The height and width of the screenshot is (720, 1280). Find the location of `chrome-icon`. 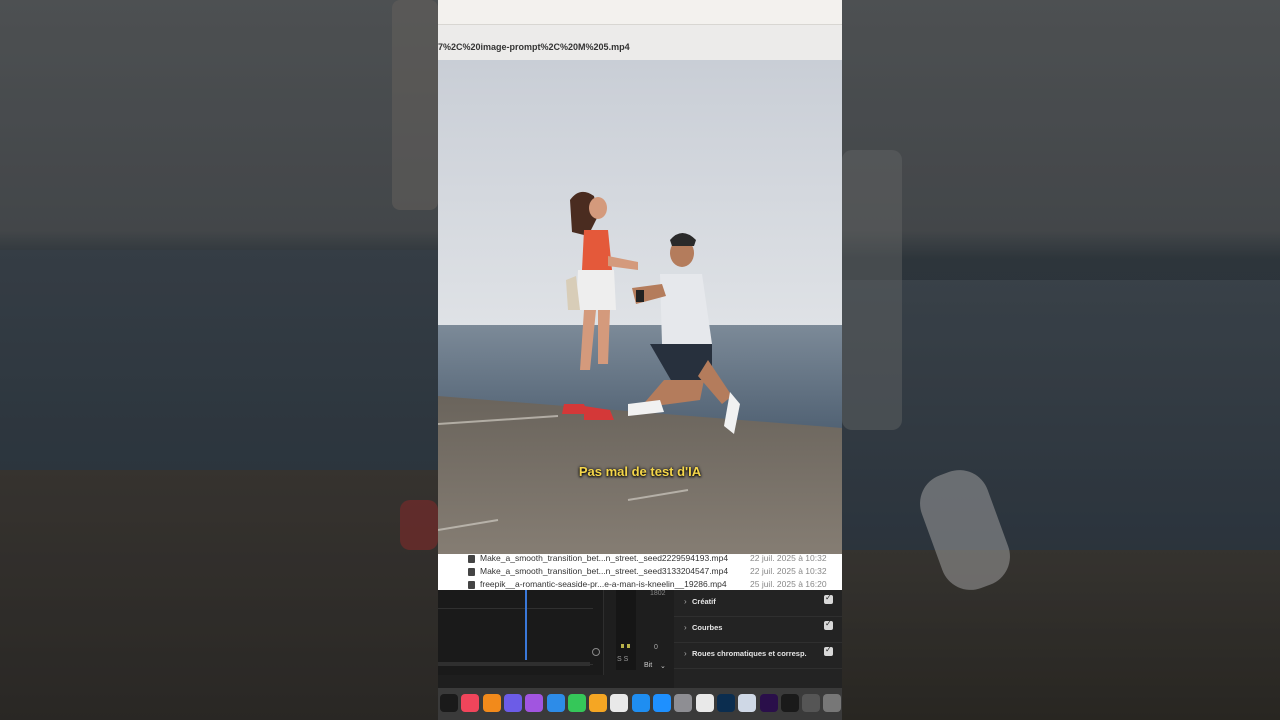

chrome-icon is located at coordinates (619, 703).